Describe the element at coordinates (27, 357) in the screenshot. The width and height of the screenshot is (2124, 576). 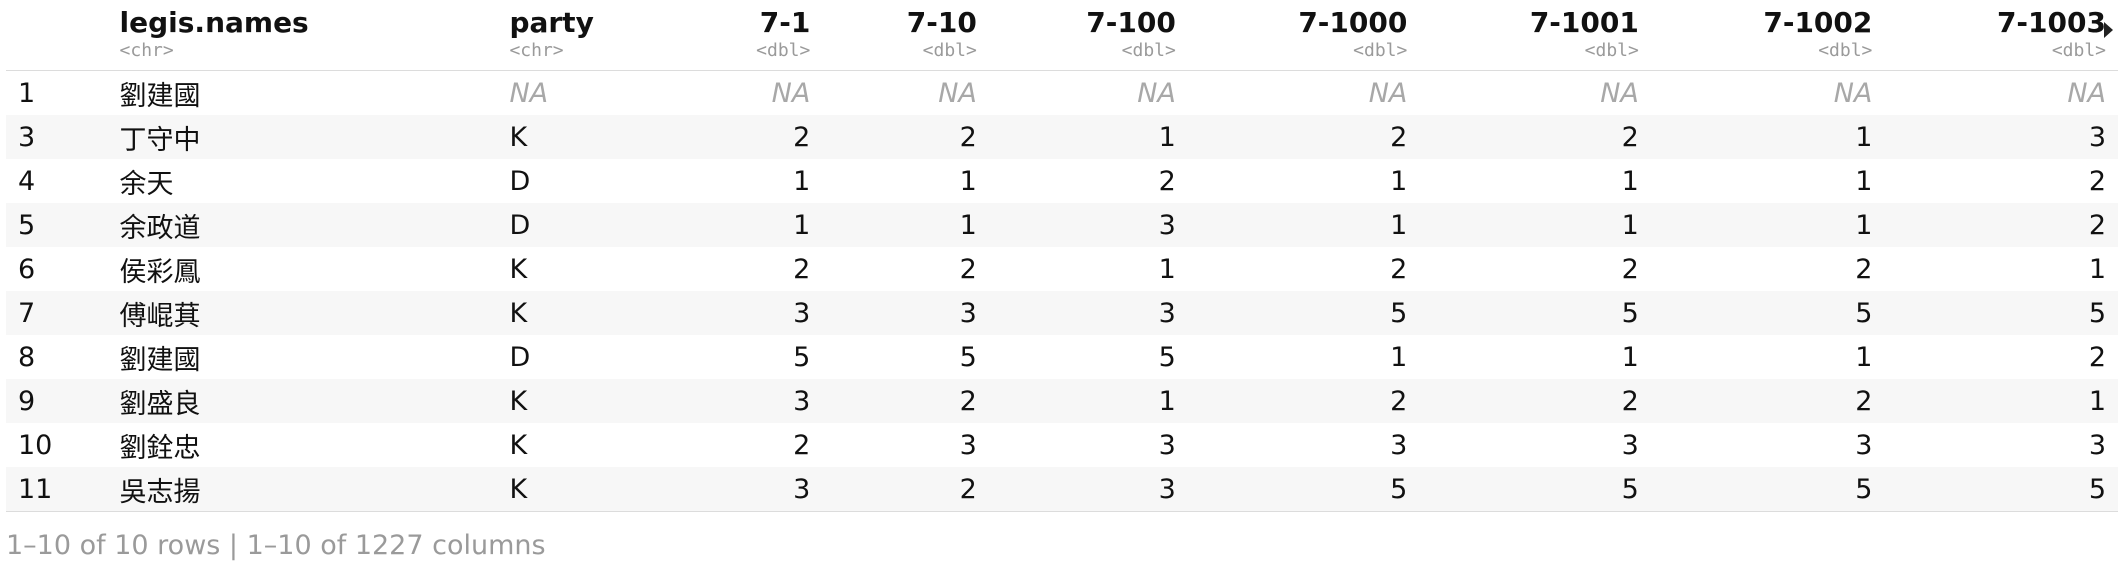
I see `row-index: 8` at that location.